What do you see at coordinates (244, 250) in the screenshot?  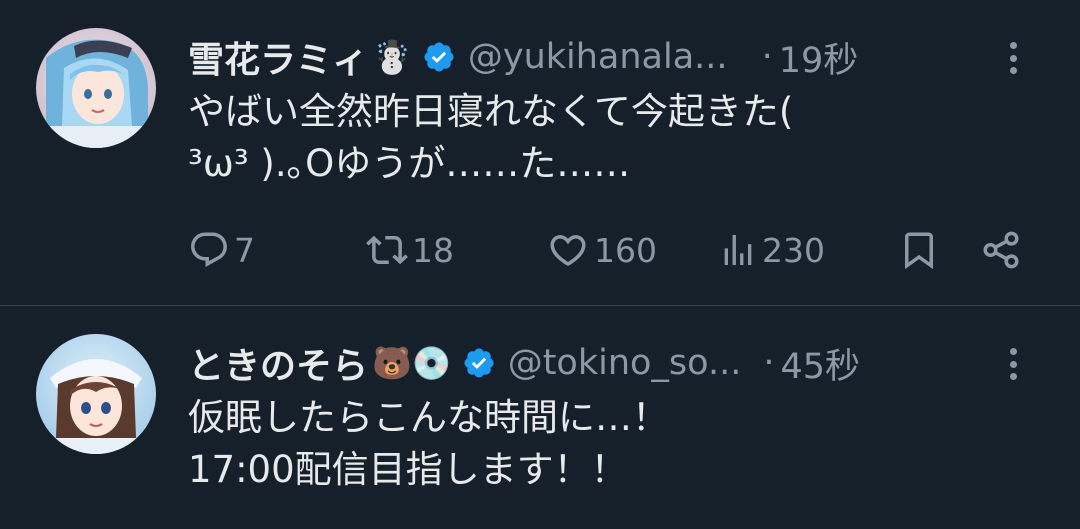 I see `reply-count: 7` at bounding box center [244, 250].